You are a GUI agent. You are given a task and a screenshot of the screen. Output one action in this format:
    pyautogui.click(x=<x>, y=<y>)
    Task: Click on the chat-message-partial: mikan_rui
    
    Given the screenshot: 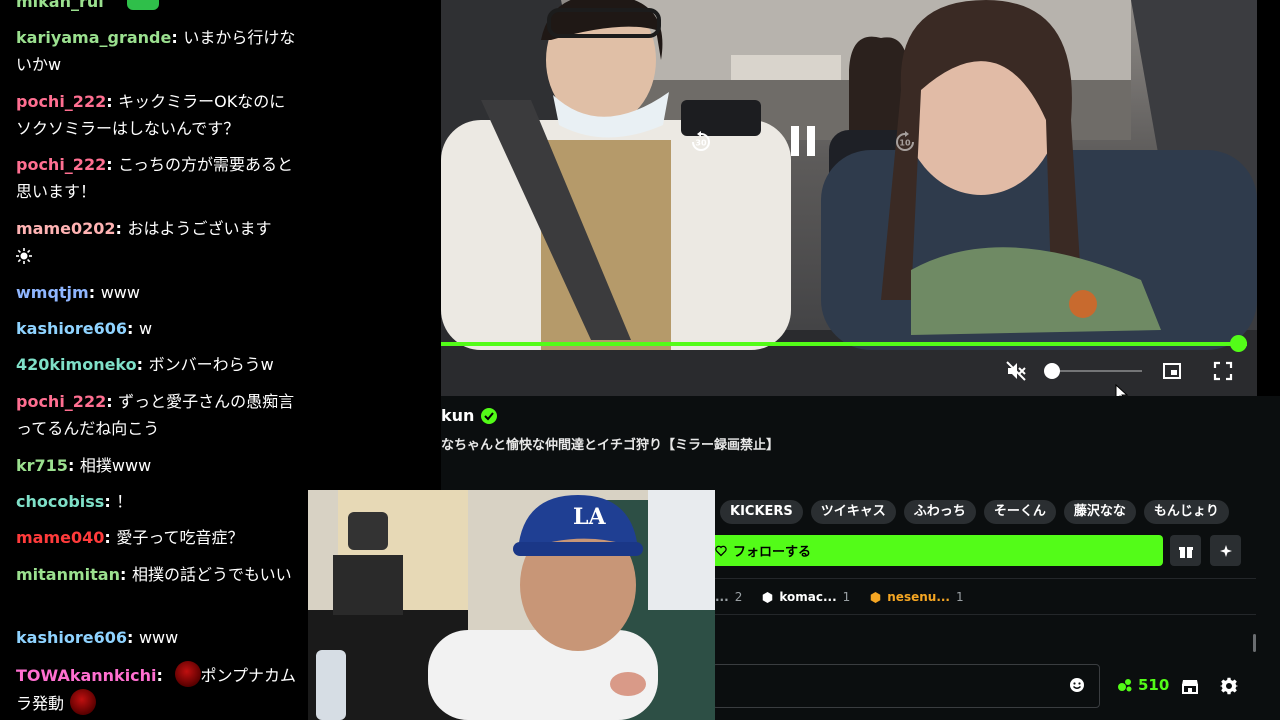 What is the action you would take?
    pyautogui.click(x=154, y=6)
    